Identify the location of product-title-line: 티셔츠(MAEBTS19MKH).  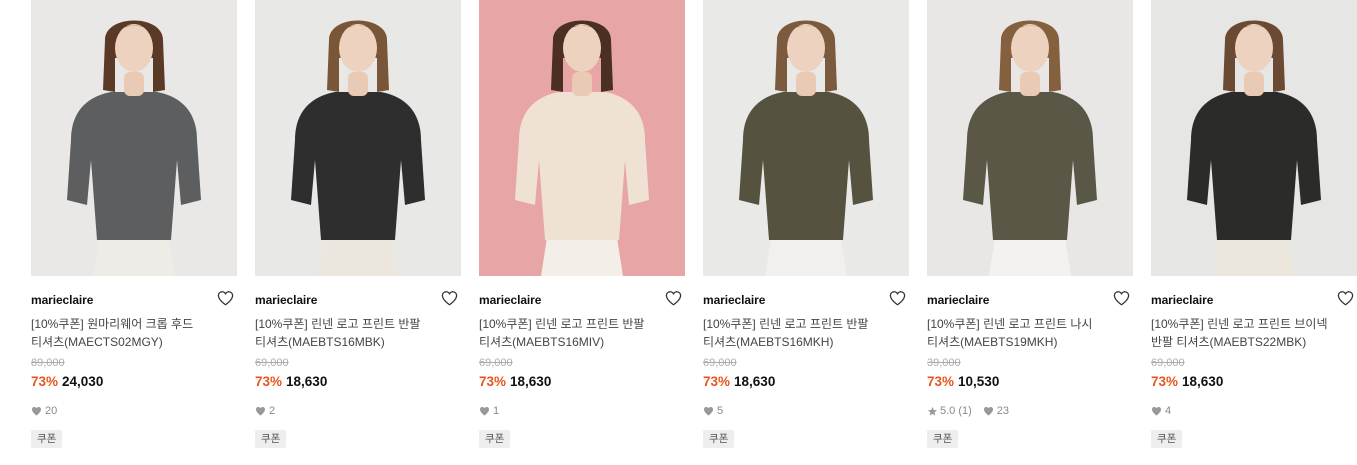
(992, 342).